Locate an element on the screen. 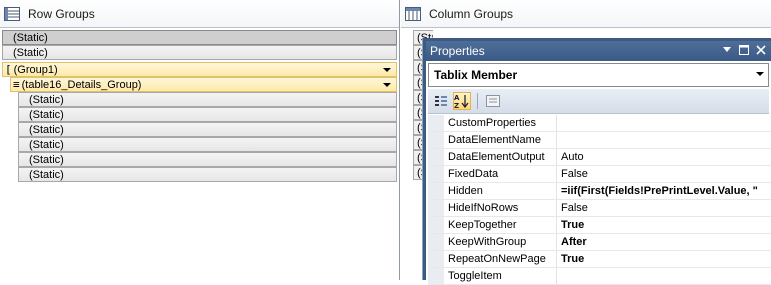 The height and width of the screenshot is (285, 771). property-name: DataElementOutput is located at coordinates (500, 157).